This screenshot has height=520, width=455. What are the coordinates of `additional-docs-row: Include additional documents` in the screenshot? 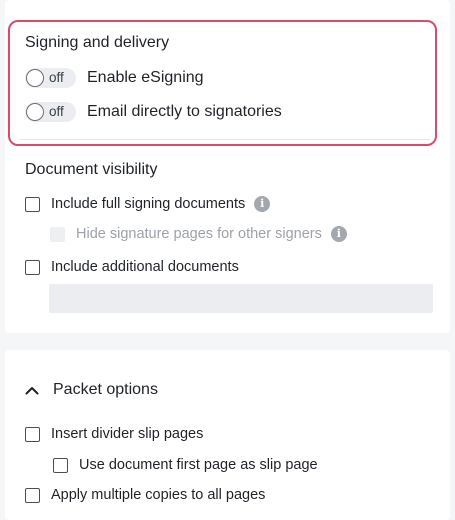 It's located at (132, 267).